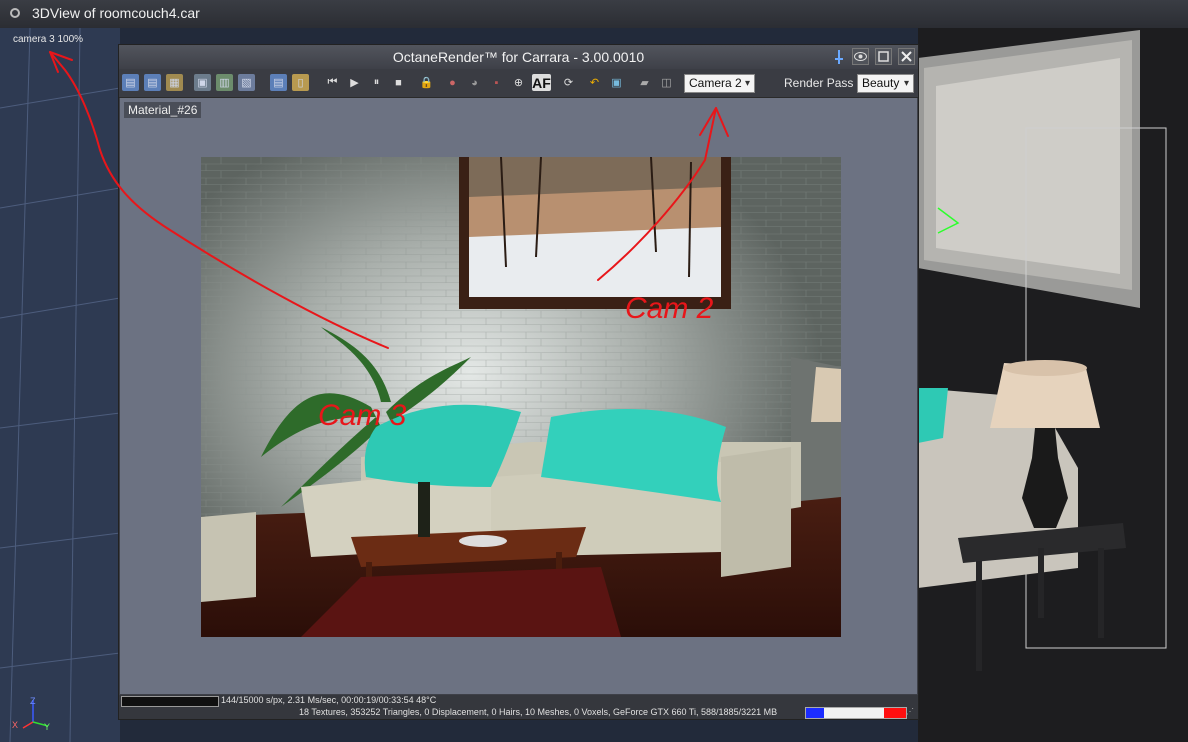 This screenshot has height=742, width=1188. I want to click on folder-icon: ▦, so click(174, 82).